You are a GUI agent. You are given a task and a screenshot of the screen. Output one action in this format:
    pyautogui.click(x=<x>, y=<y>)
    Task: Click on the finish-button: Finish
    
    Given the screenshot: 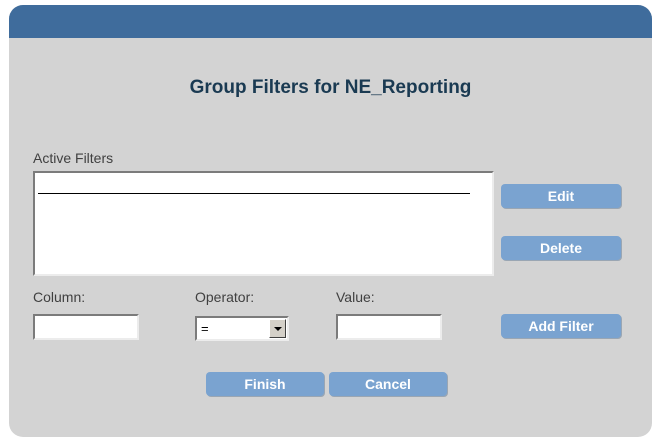 What is the action you would take?
    pyautogui.click(x=265, y=384)
    